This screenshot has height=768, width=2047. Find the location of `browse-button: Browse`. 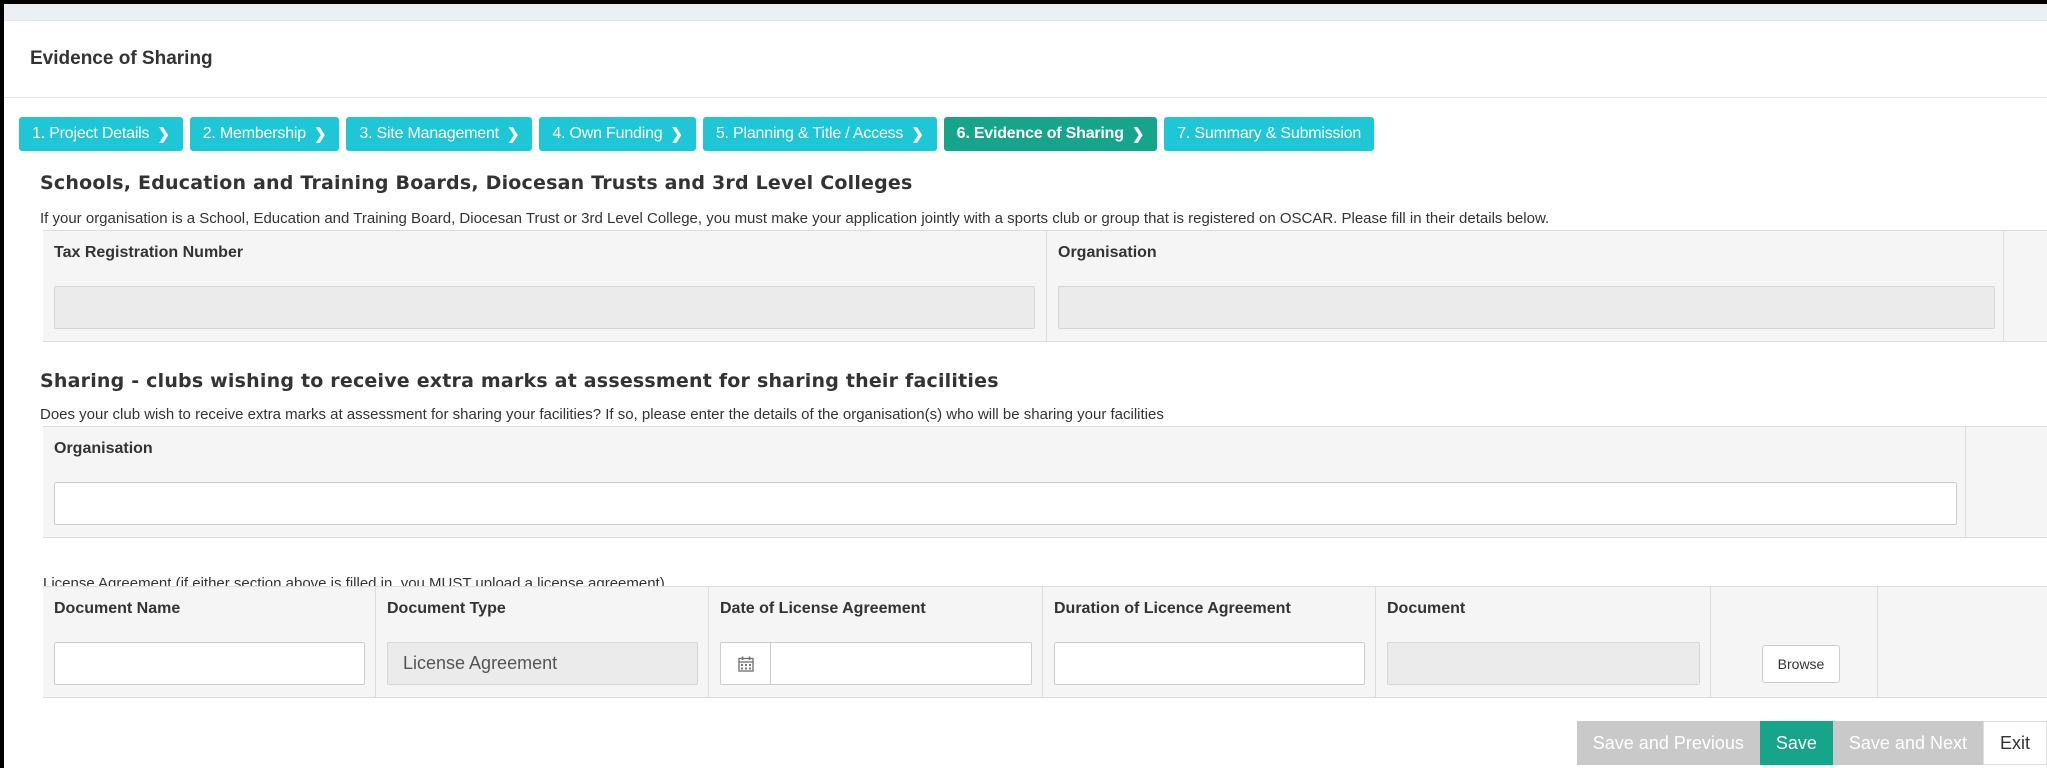

browse-button: Browse is located at coordinates (1801, 664).